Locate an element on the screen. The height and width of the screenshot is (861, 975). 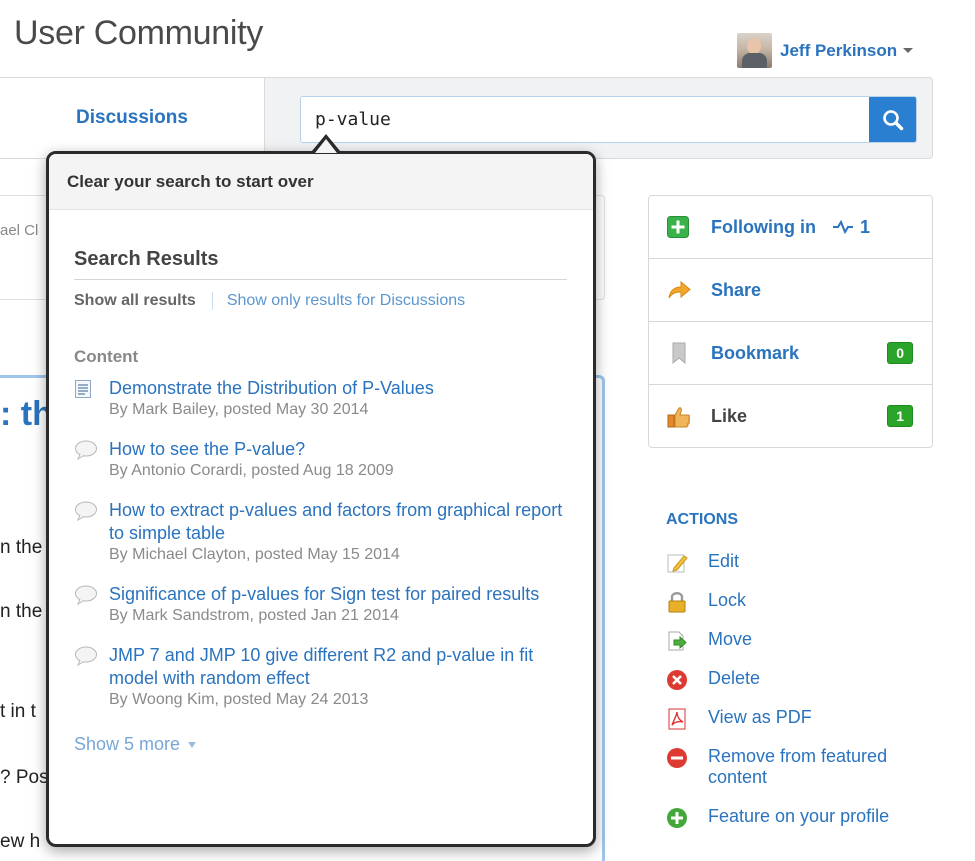
share-button: Share is located at coordinates (790, 290).